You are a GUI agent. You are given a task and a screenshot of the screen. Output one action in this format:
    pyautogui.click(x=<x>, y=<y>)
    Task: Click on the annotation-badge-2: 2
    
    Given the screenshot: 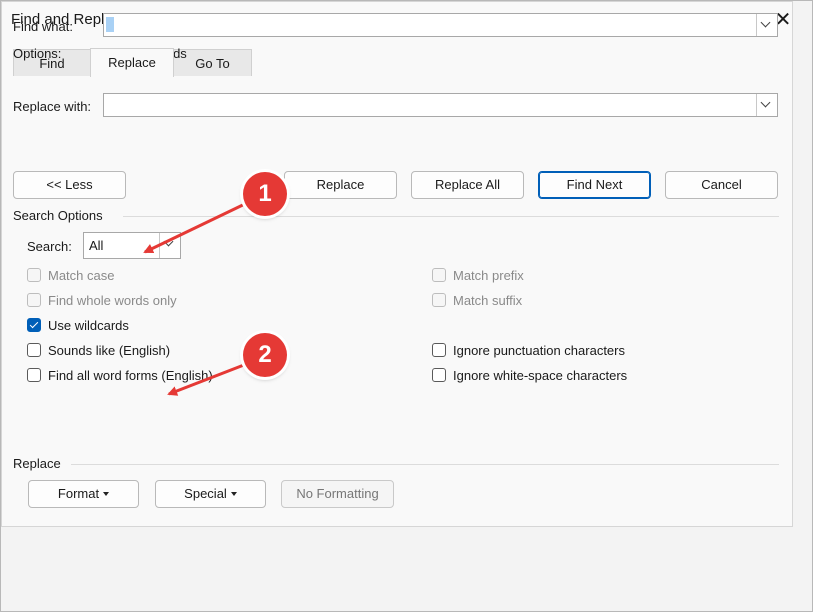 What is the action you would take?
    pyautogui.click(x=265, y=355)
    